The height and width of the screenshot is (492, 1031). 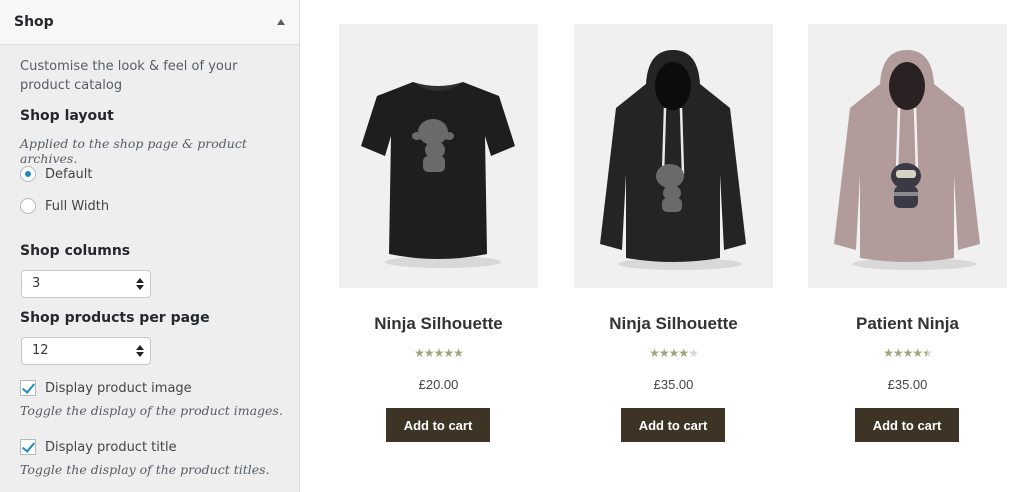 What do you see at coordinates (115, 318) in the screenshot?
I see `shop-per-page-title: Shop products per page` at bounding box center [115, 318].